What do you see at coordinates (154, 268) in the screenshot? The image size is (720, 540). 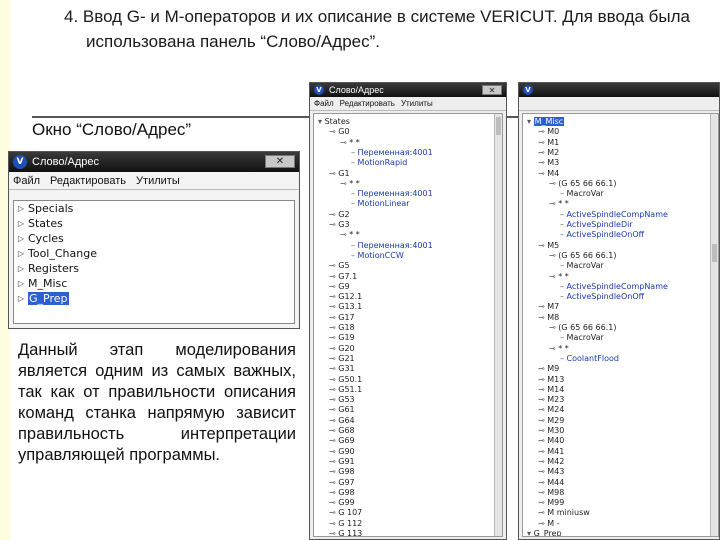 I see `tree-item: ▷ Registers` at bounding box center [154, 268].